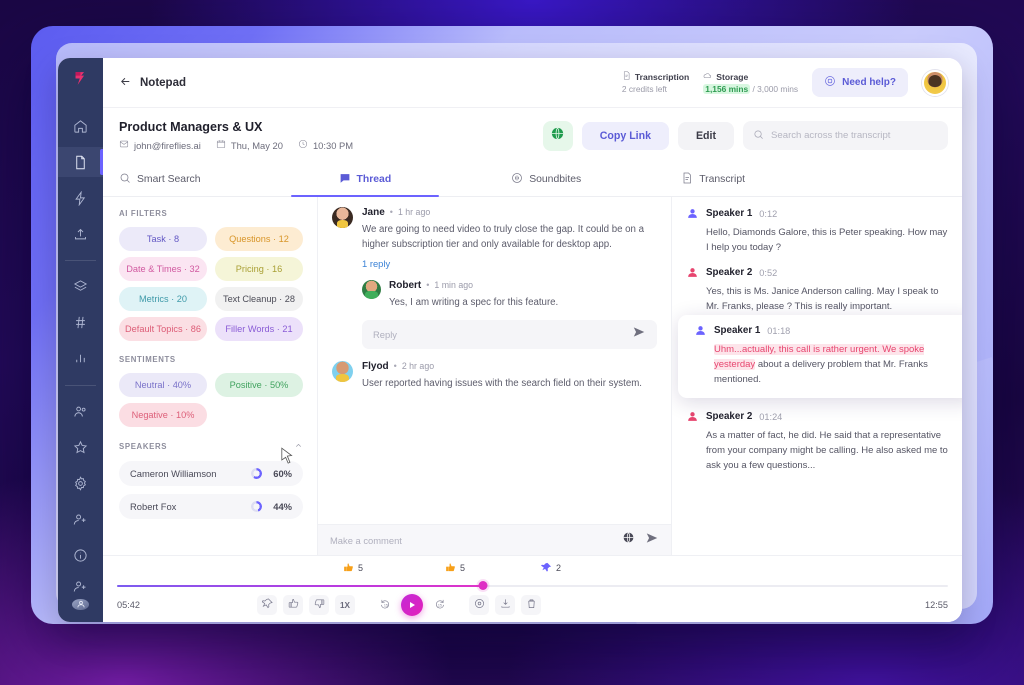  Describe the element at coordinates (211, 506) in the screenshot. I see `speaker-row-robert: Robert Fox 44%` at that location.